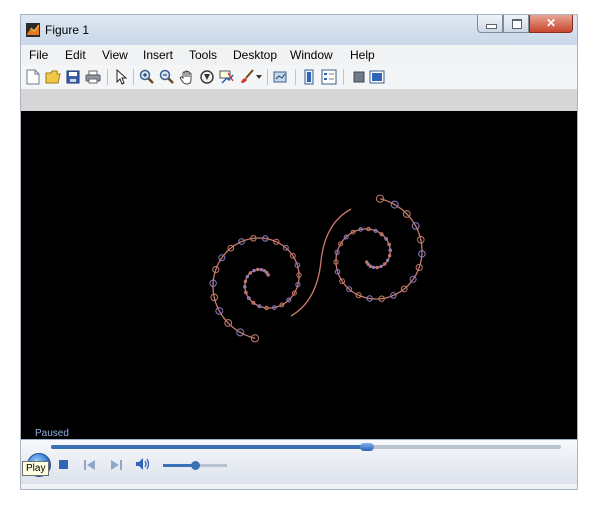 The height and width of the screenshot is (514, 600). Describe the element at coordinates (321, 262) in the screenshot. I see `fractal-bridge` at that location.